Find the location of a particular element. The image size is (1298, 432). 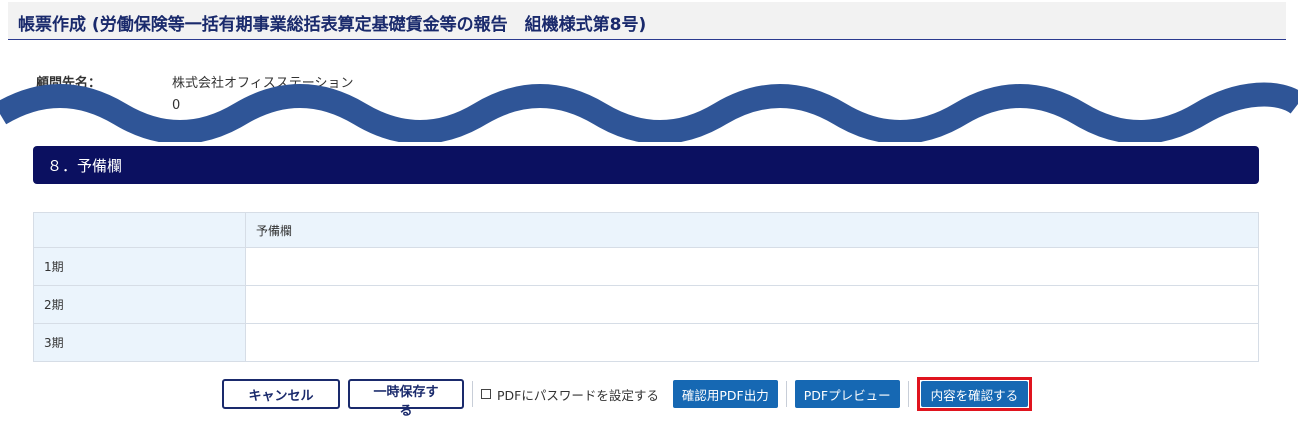

pdf-password-label: PDFにパスワードを設定する is located at coordinates (578, 395).